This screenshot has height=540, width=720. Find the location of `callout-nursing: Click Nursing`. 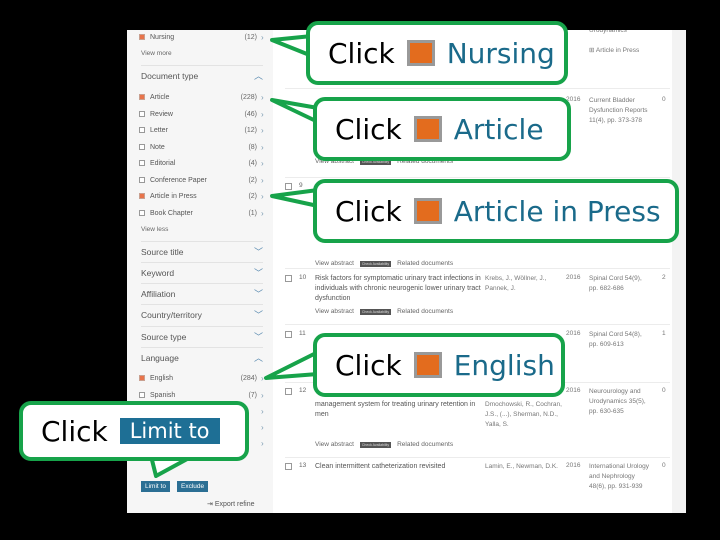

callout-nursing: Click Nursing is located at coordinates (437, 53).